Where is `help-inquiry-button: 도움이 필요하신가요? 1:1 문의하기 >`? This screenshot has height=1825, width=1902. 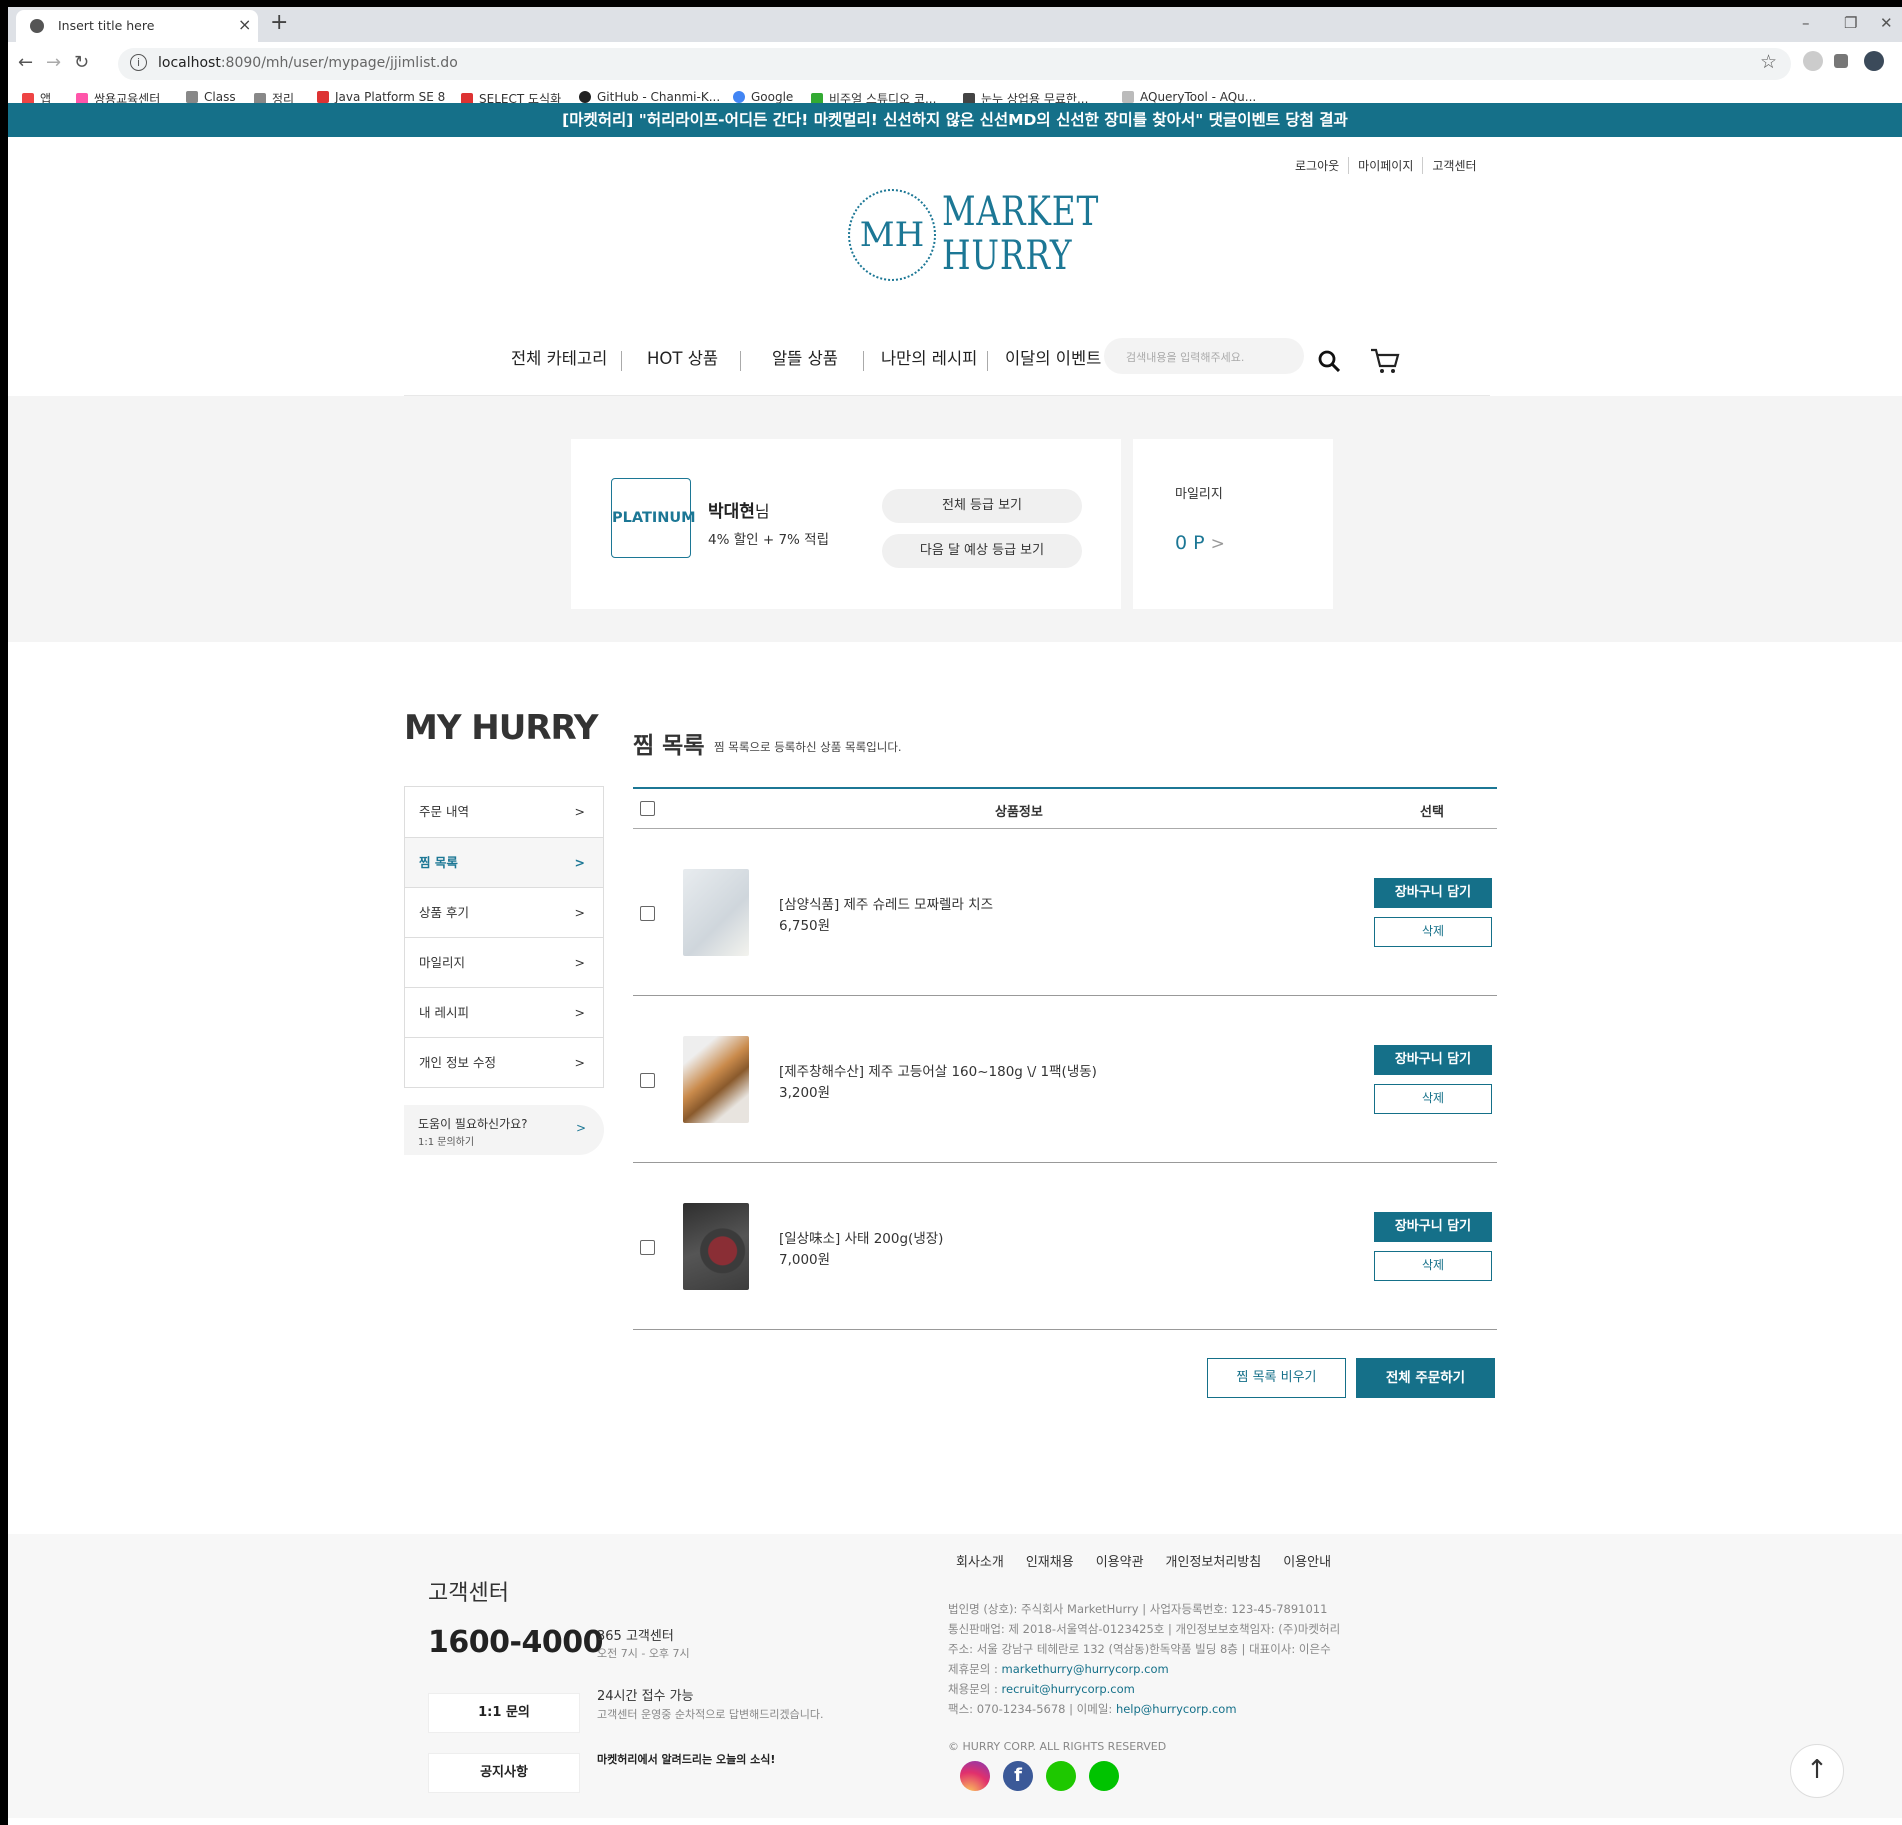 help-inquiry-button: 도움이 필요하신가요? 1:1 문의하기 > is located at coordinates (504, 1130).